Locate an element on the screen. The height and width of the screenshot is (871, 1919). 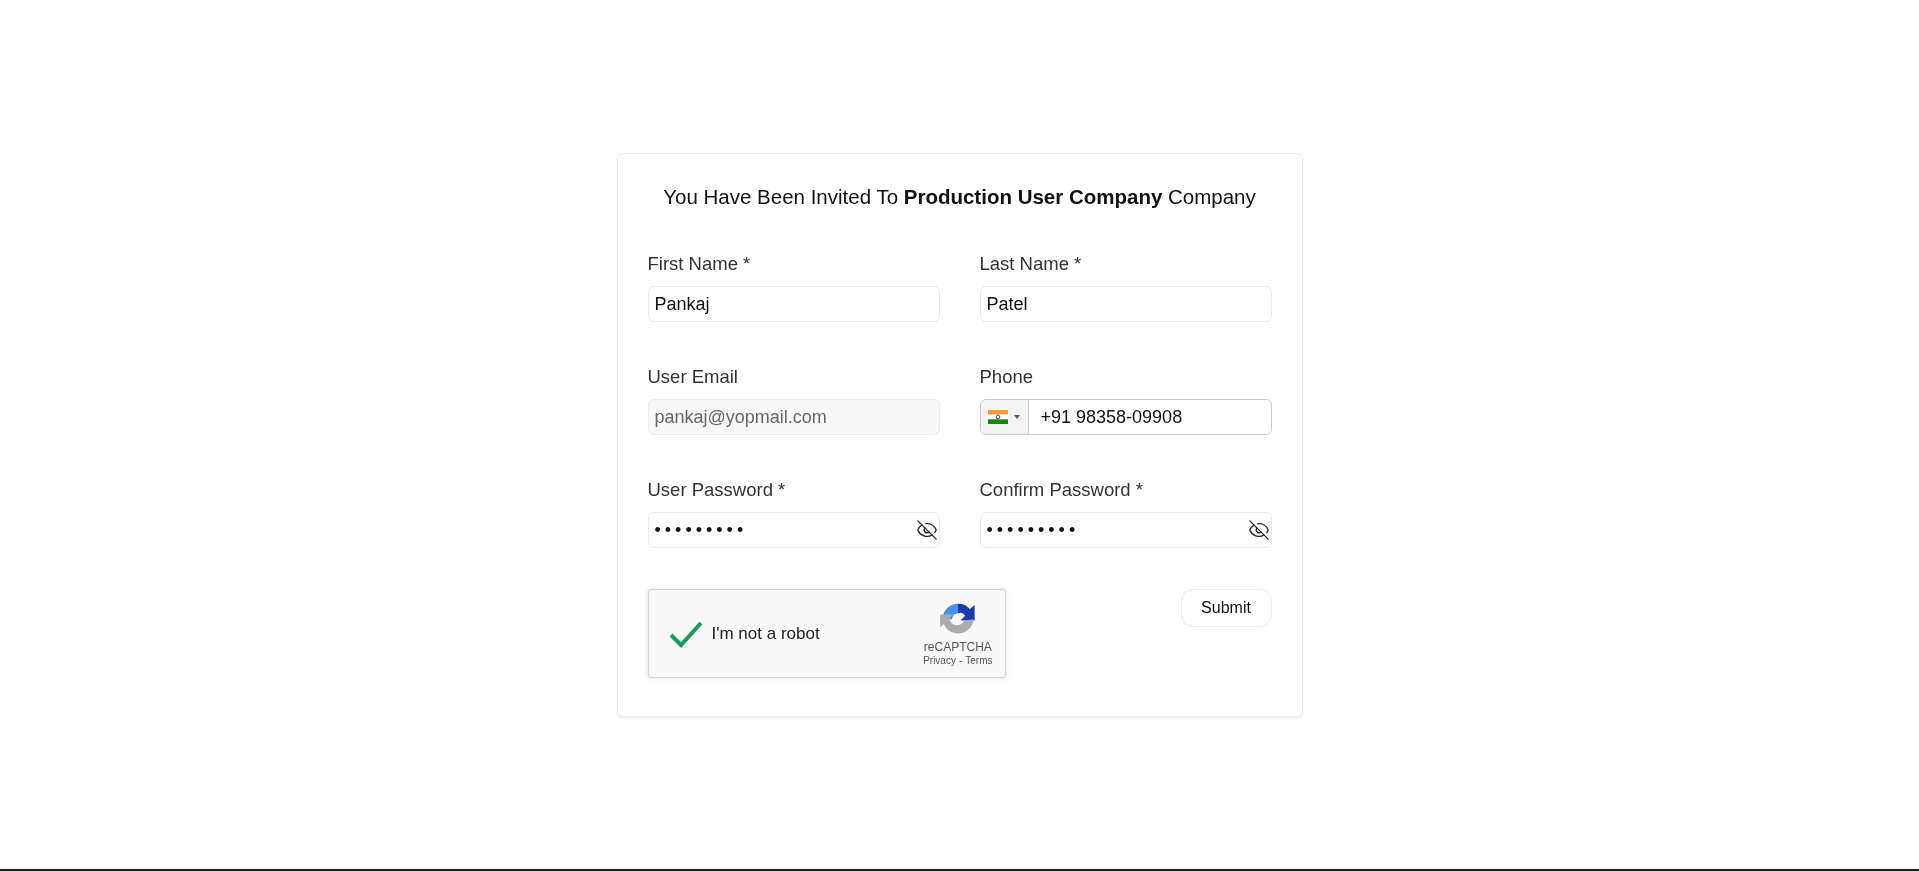
captcha-label: I'm not a robot is located at coordinates (765, 633).